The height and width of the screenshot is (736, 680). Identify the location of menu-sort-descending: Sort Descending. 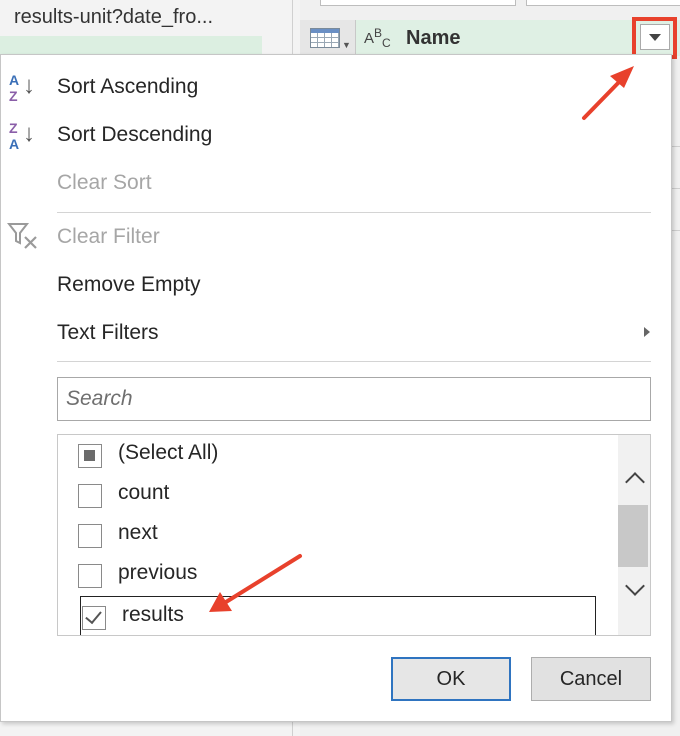
(134, 135).